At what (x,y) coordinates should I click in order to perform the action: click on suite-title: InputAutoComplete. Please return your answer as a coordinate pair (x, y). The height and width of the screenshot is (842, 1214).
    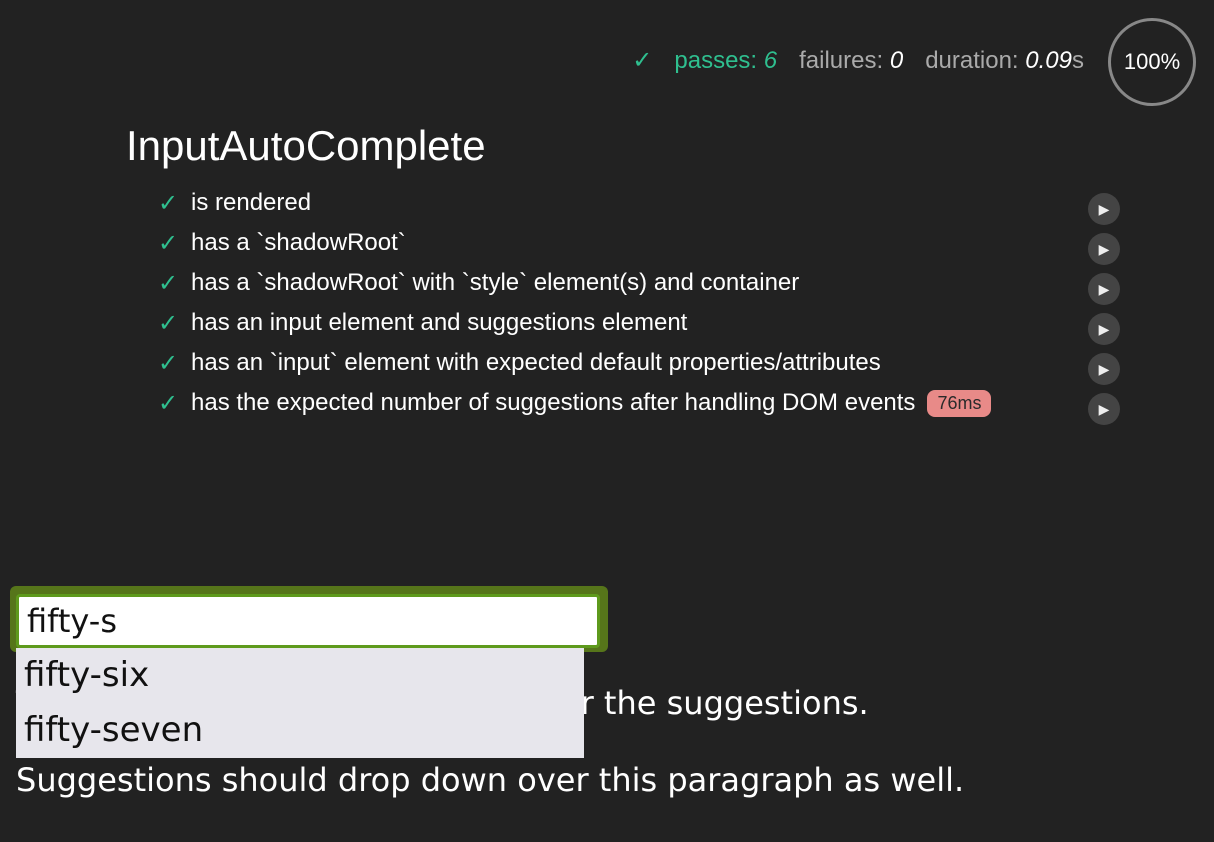
    Looking at the image, I should click on (306, 146).